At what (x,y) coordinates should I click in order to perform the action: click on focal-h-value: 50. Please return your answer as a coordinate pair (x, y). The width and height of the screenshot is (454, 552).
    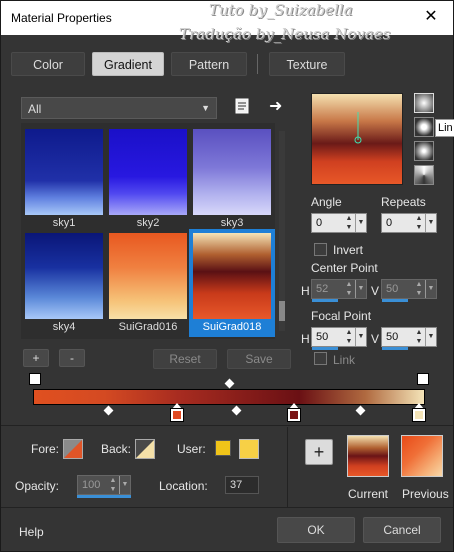
    Looking at the image, I should click on (322, 337).